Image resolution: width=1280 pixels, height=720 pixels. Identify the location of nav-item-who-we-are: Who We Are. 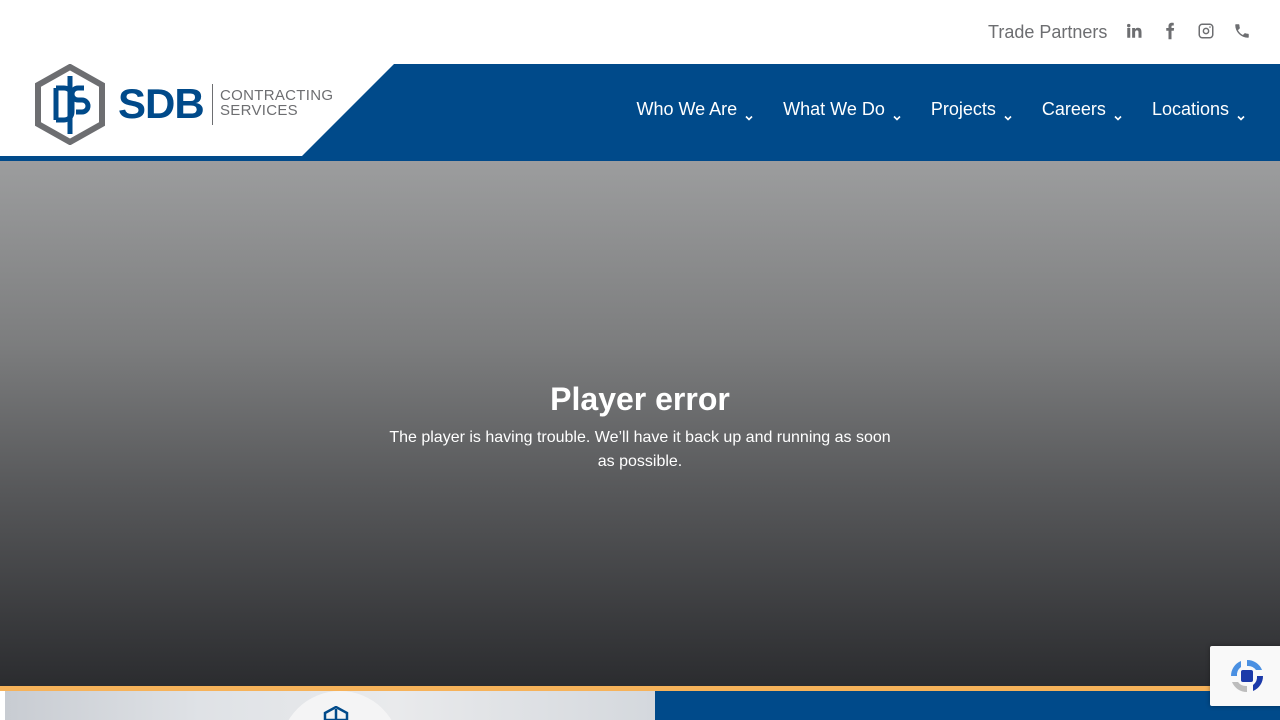
(695, 109).